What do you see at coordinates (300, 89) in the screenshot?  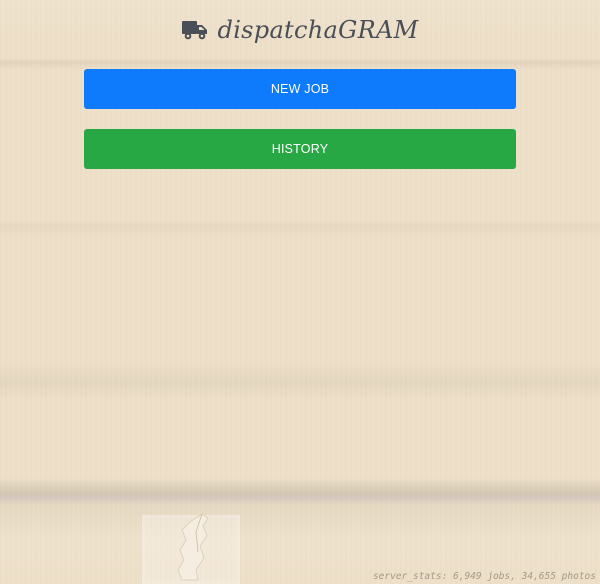 I see `new-job-button: NEW JOB` at bounding box center [300, 89].